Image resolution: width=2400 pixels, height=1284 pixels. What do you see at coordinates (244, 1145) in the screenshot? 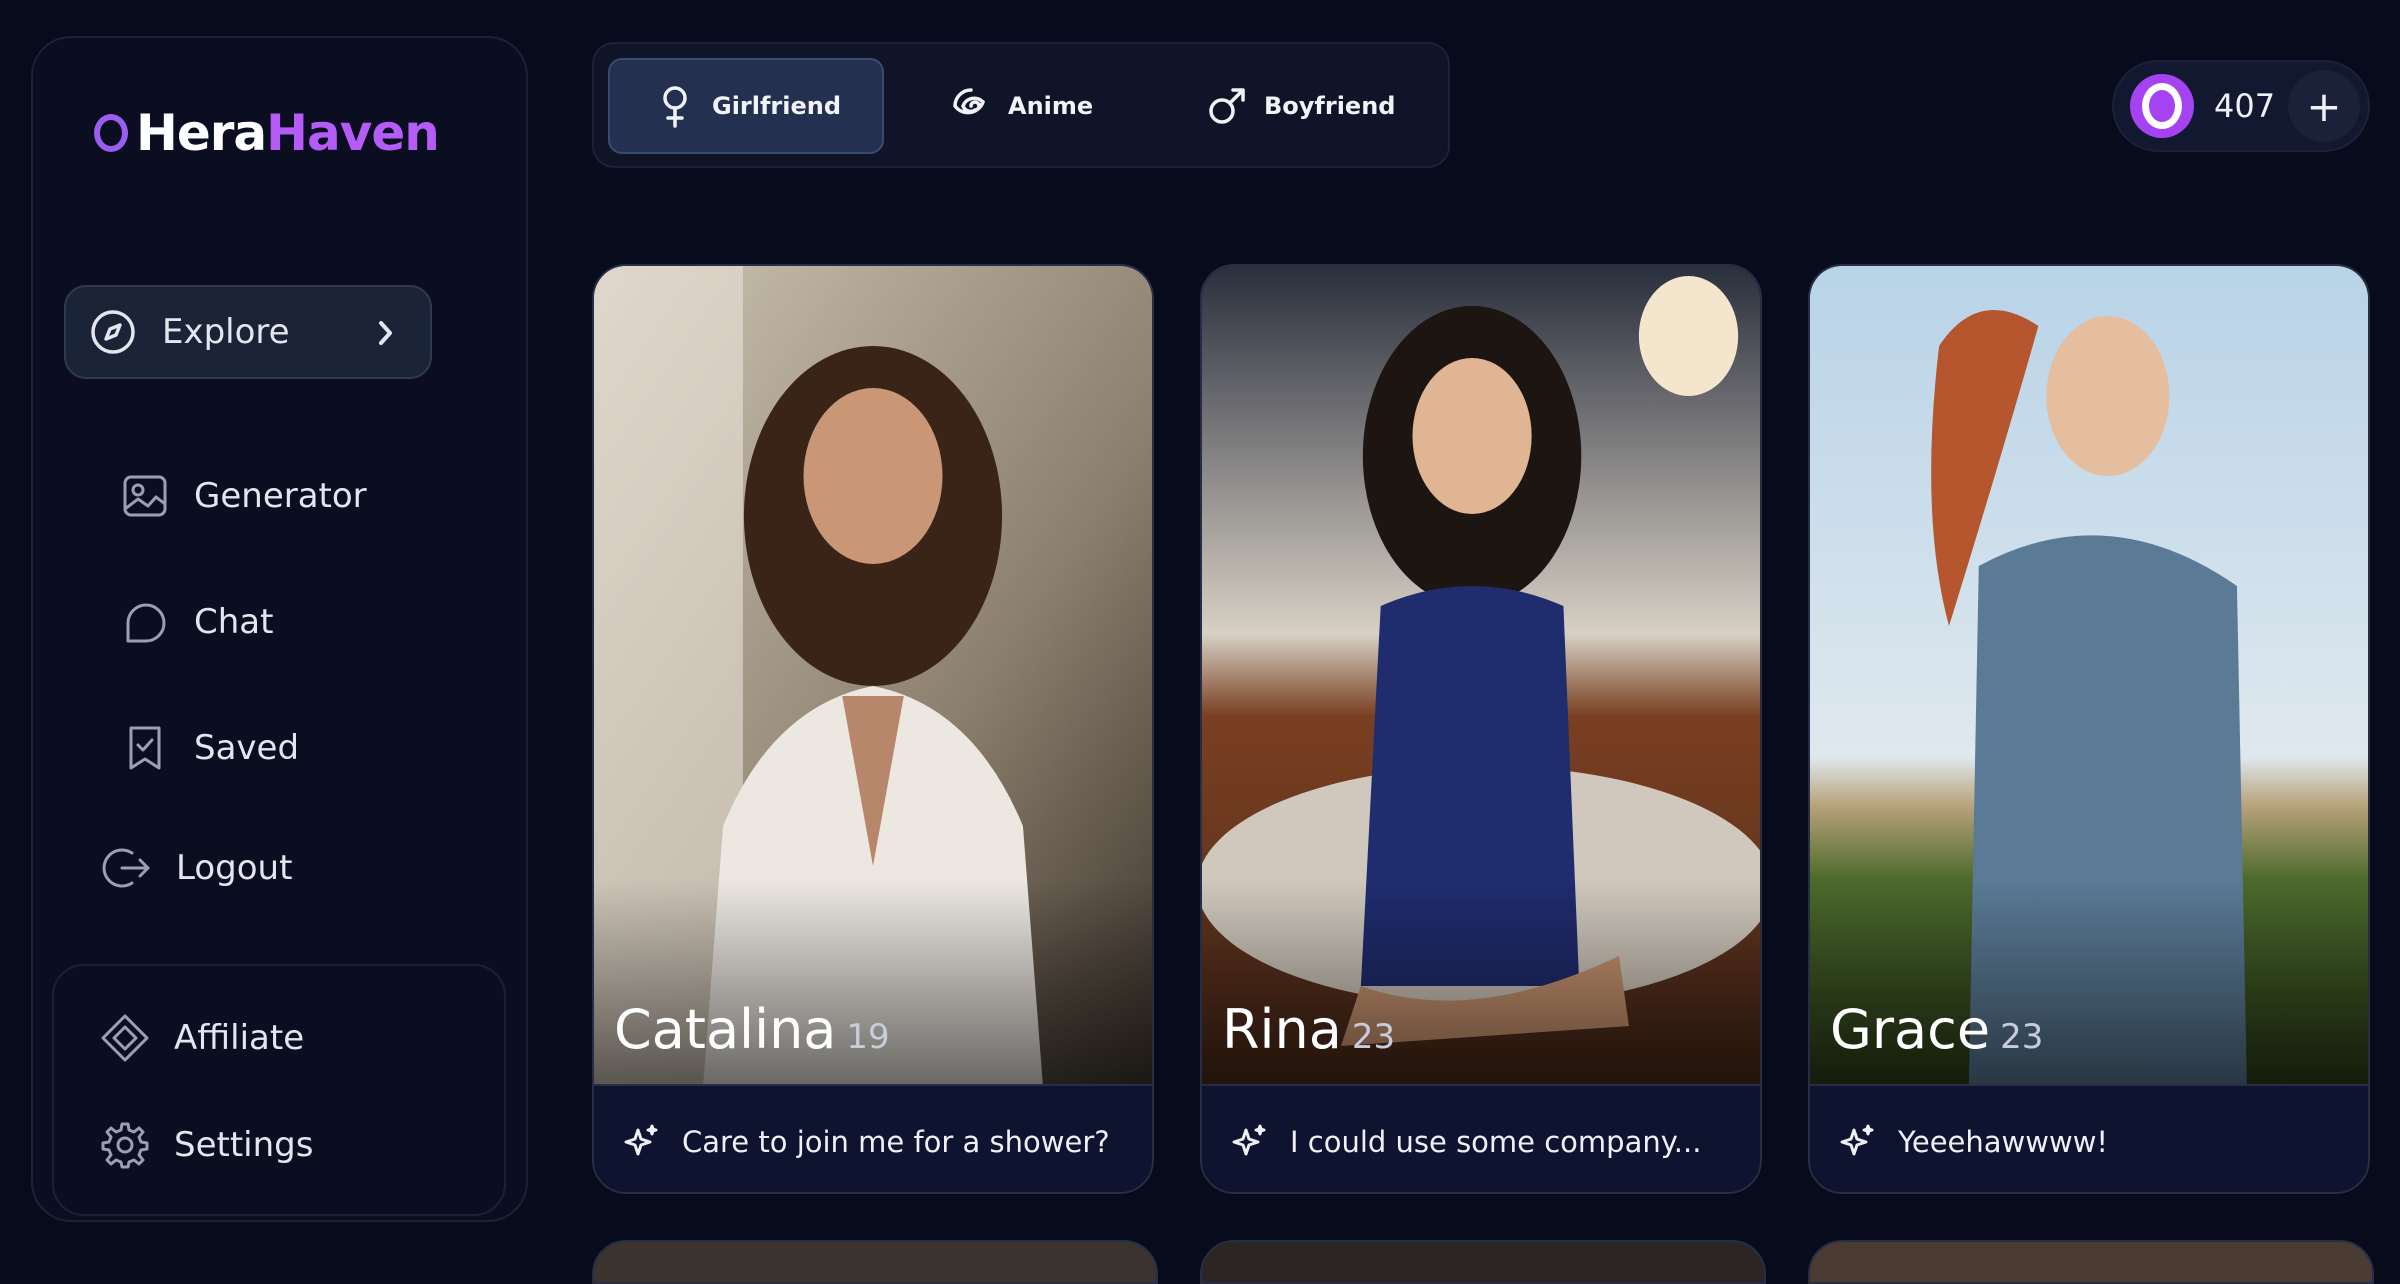
I see `nav-item-label: Settings` at bounding box center [244, 1145].